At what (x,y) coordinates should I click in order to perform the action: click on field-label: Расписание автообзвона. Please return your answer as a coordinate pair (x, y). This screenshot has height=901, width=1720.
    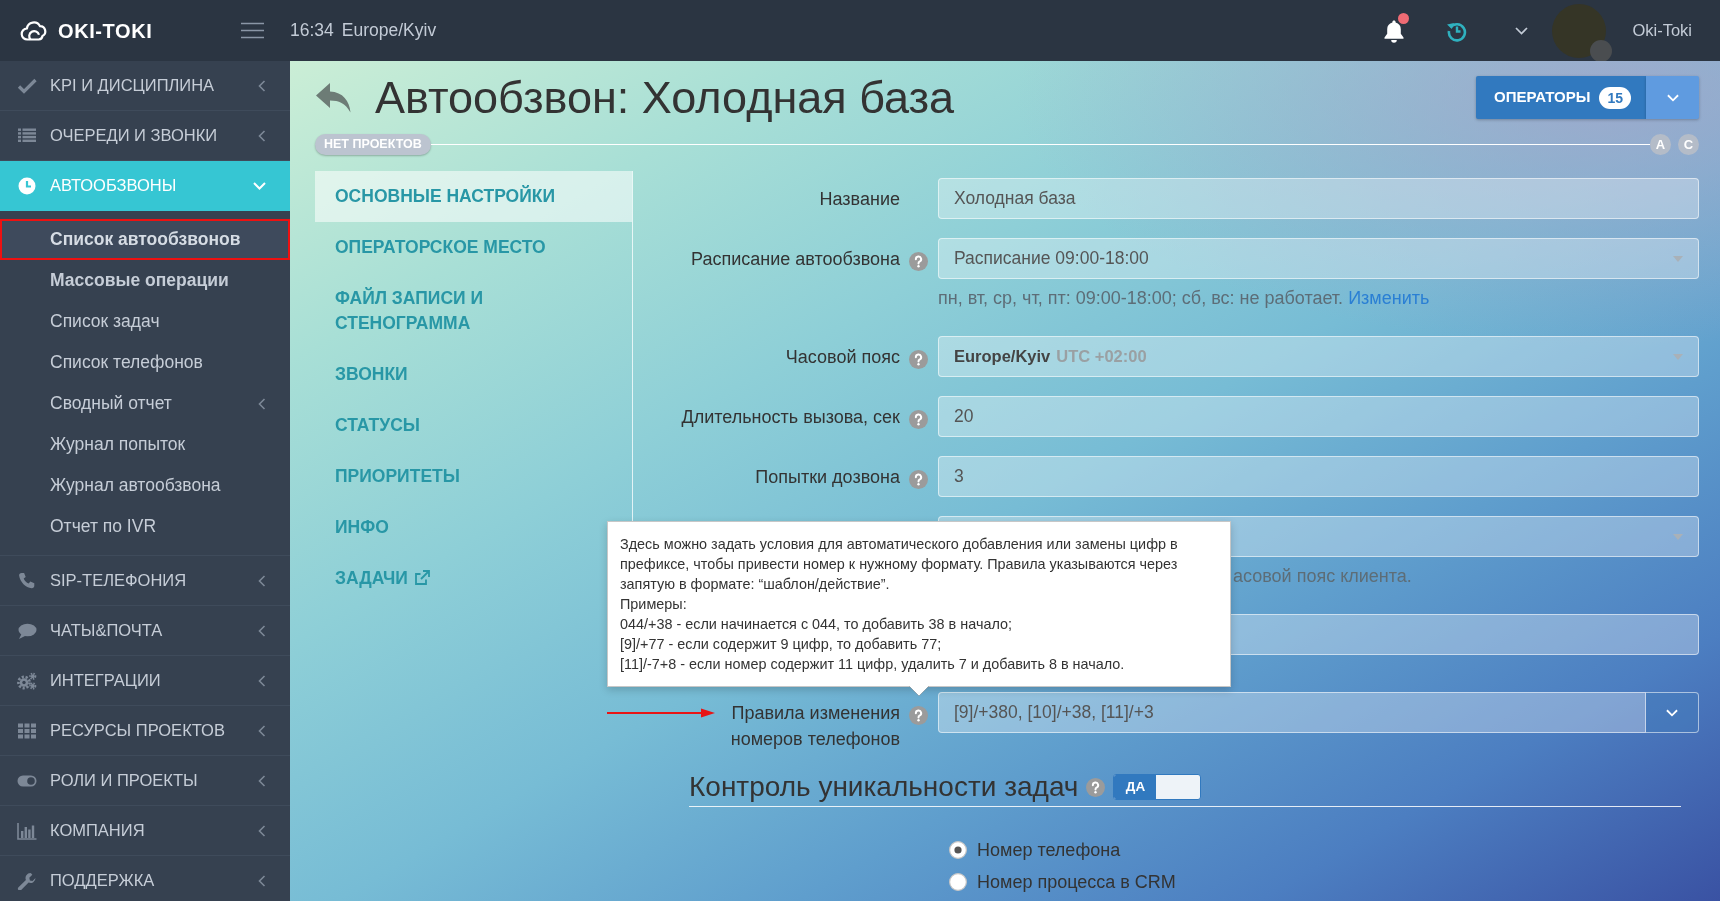
    Looking at the image, I should click on (795, 259).